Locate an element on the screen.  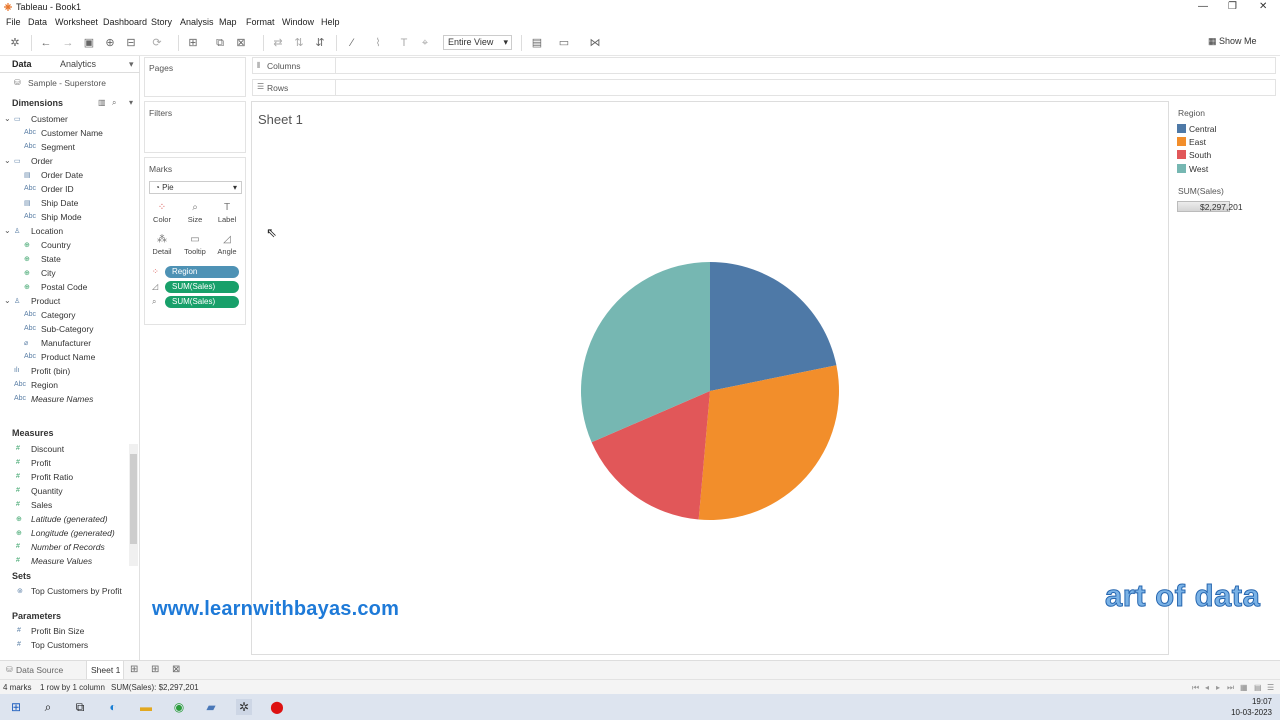
taskbar-time: 19:07 is located at coordinates (1262, 701).